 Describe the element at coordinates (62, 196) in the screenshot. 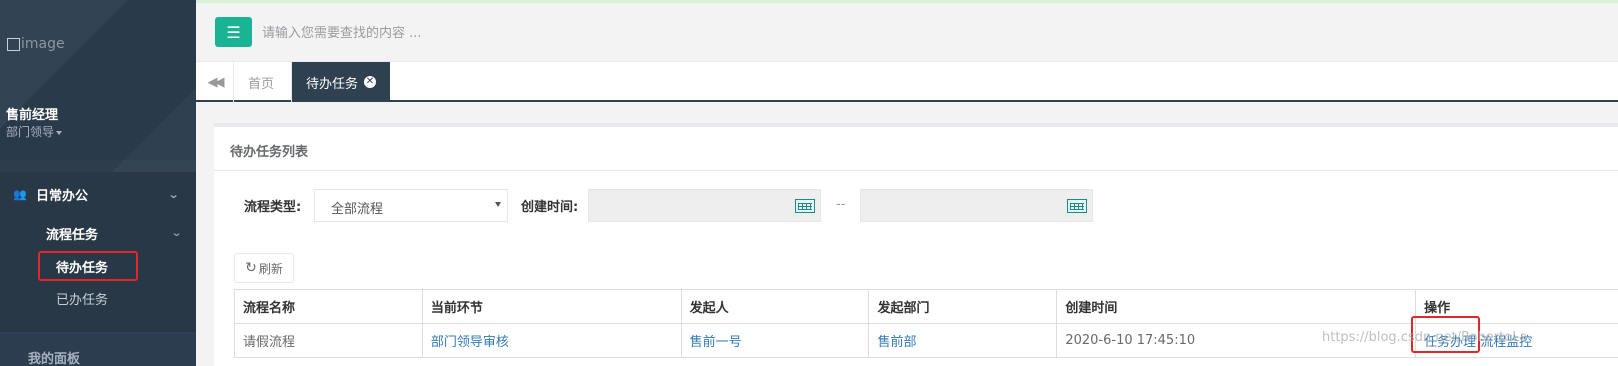

I see `nav-group-label: 日常办公` at that location.